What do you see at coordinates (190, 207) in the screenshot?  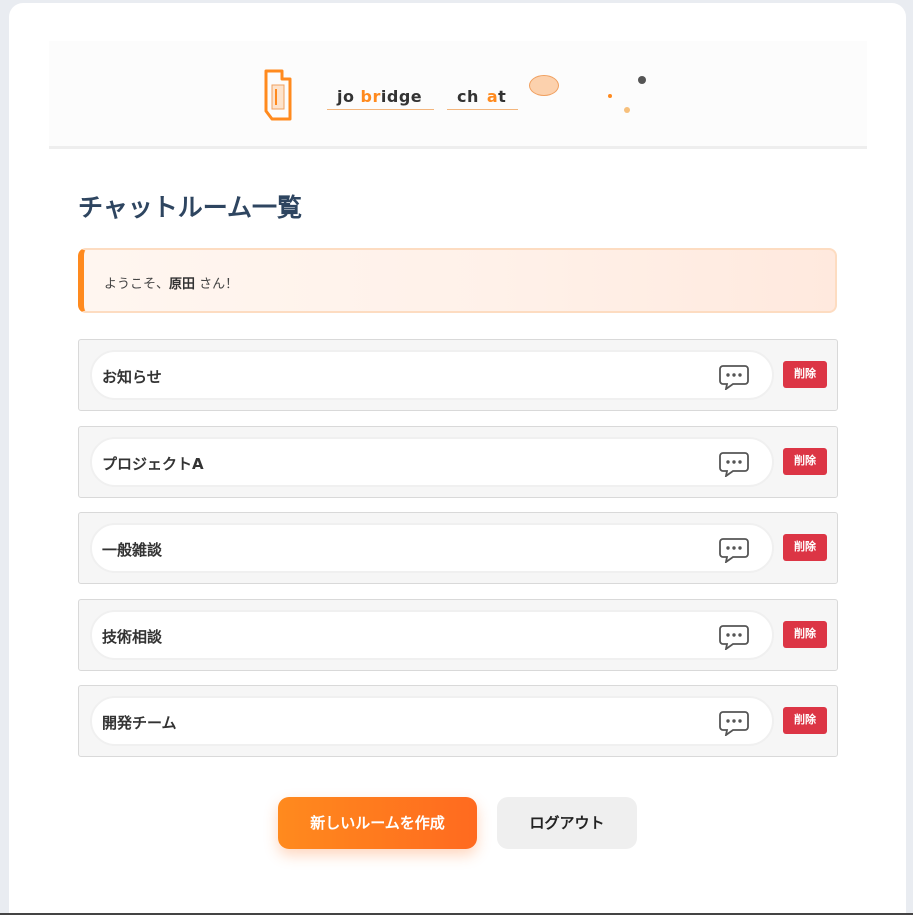 I see `page-title: チャットルーム一覧` at bounding box center [190, 207].